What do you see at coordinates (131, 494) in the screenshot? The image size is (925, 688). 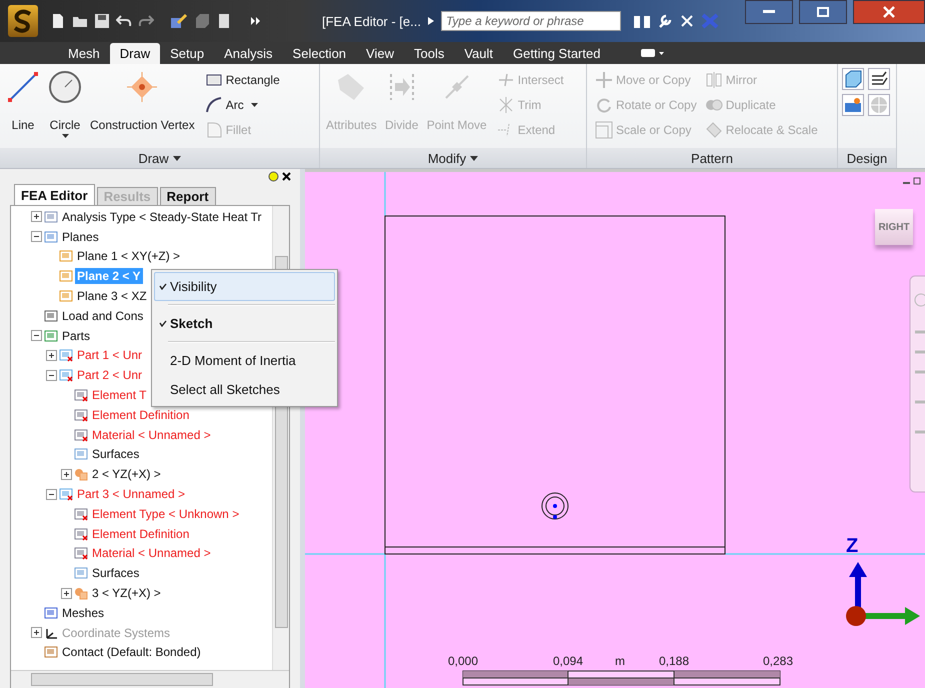 I see `tree-item: Part 3 < Unnamed >` at bounding box center [131, 494].